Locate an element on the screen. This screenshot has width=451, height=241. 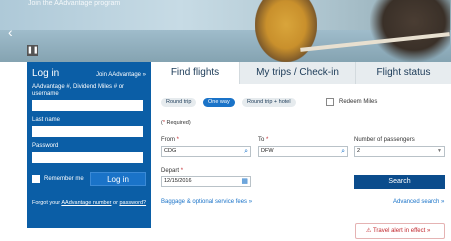
tab-find-flights: Find flights is located at coordinates (195, 73).